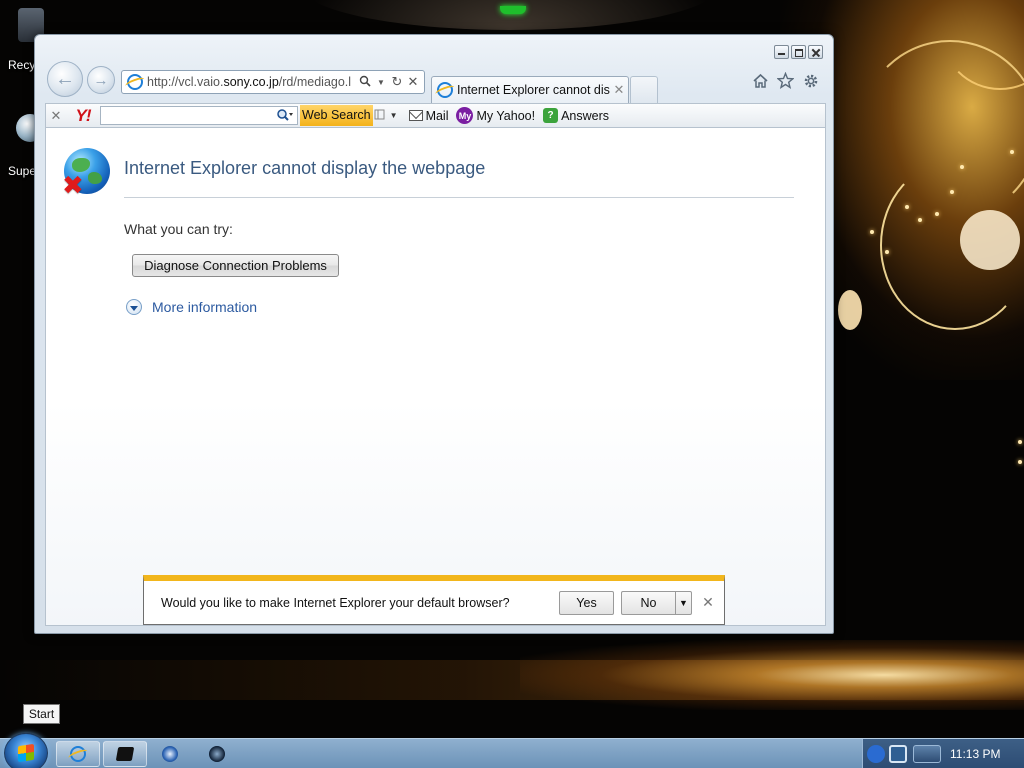 The width and height of the screenshot is (1024, 768). Describe the element at coordinates (510, 15) in the screenshot. I see `wallpaper-dome` at that location.